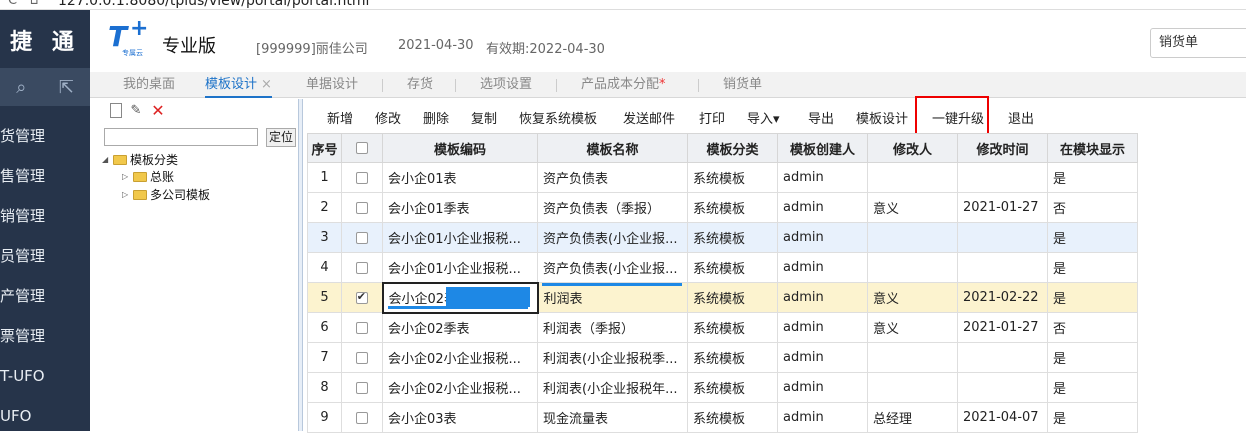  Describe the element at coordinates (324, 148) in the screenshot. I see `col-header-no: 序号` at that location.